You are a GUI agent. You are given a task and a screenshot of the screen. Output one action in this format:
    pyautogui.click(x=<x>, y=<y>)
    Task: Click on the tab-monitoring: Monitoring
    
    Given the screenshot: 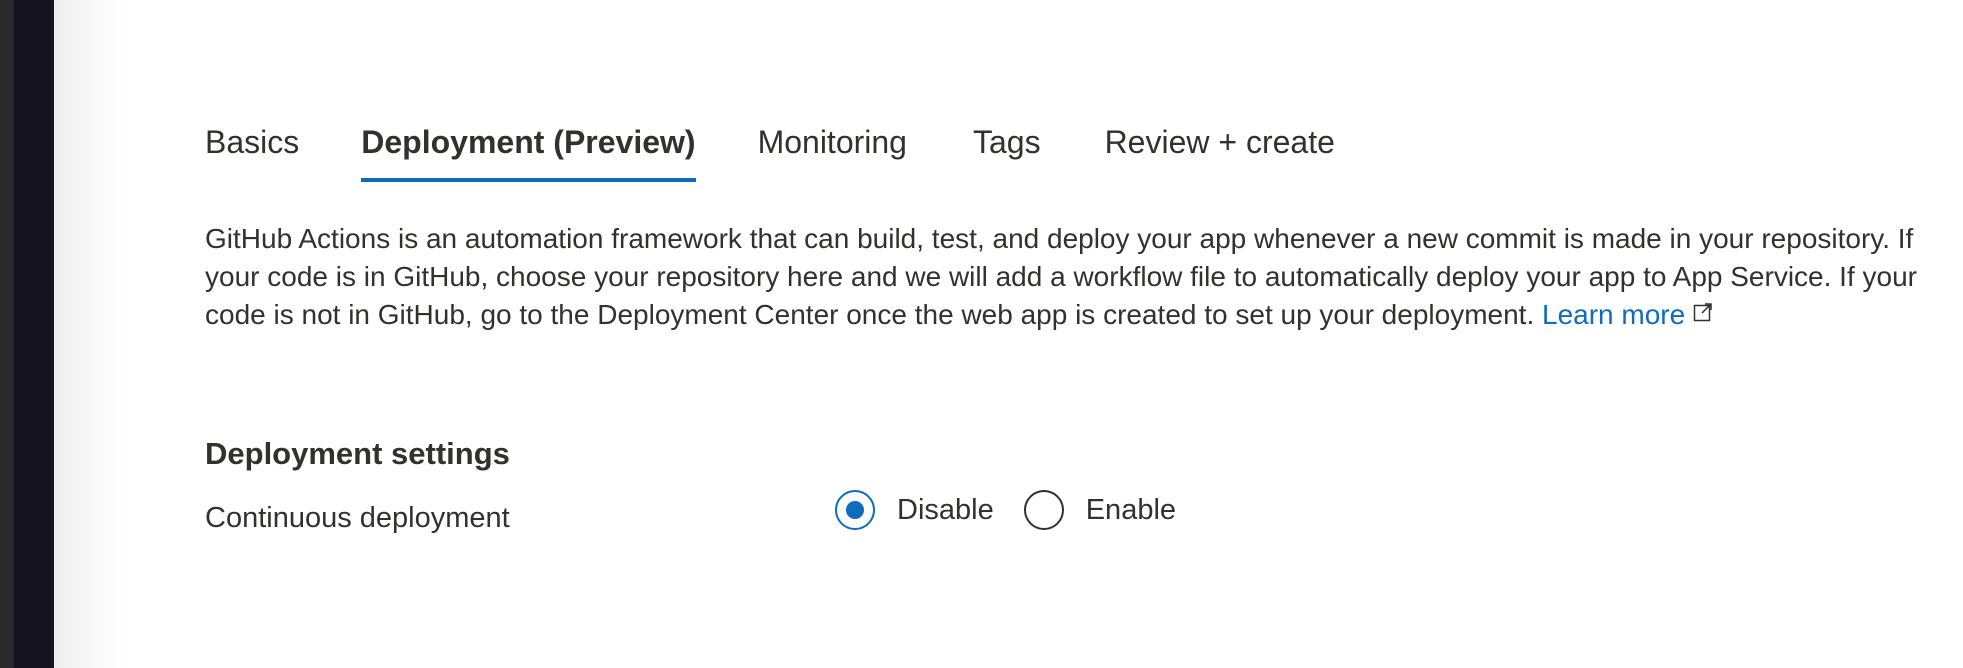 What is the action you would take?
    pyautogui.click(x=832, y=147)
    